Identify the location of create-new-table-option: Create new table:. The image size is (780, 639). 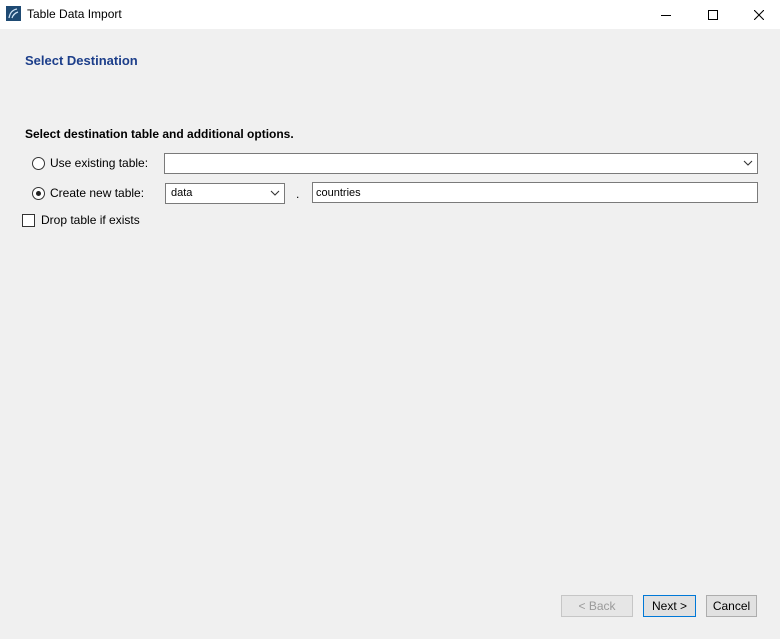
(88, 193).